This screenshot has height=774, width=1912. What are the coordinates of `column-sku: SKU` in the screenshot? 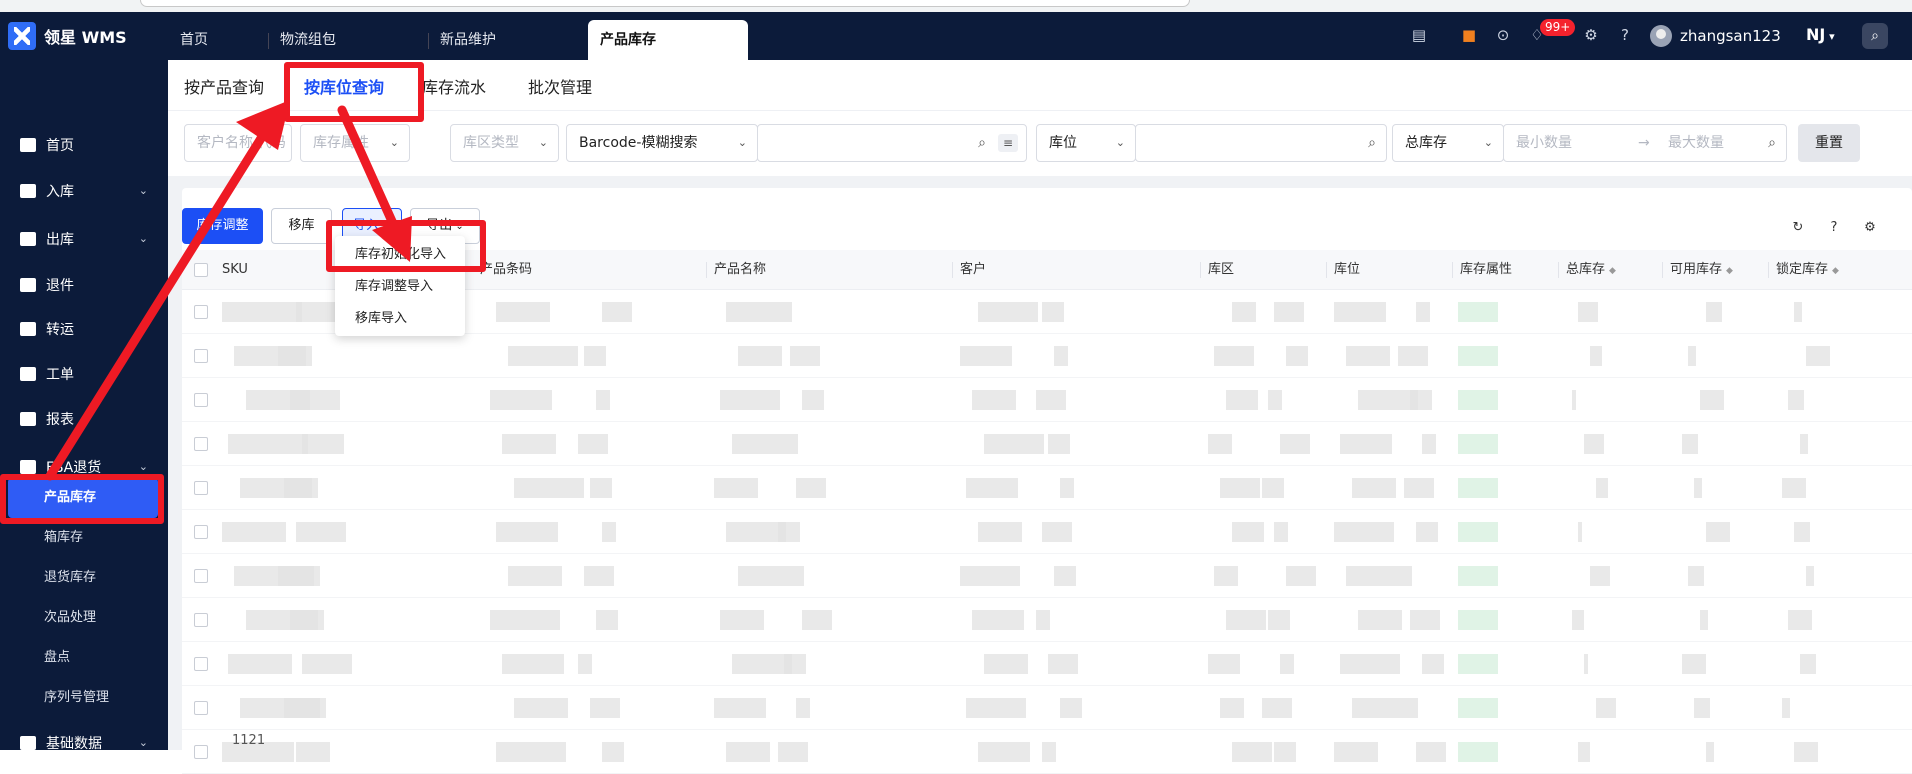 It's located at (231, 270).